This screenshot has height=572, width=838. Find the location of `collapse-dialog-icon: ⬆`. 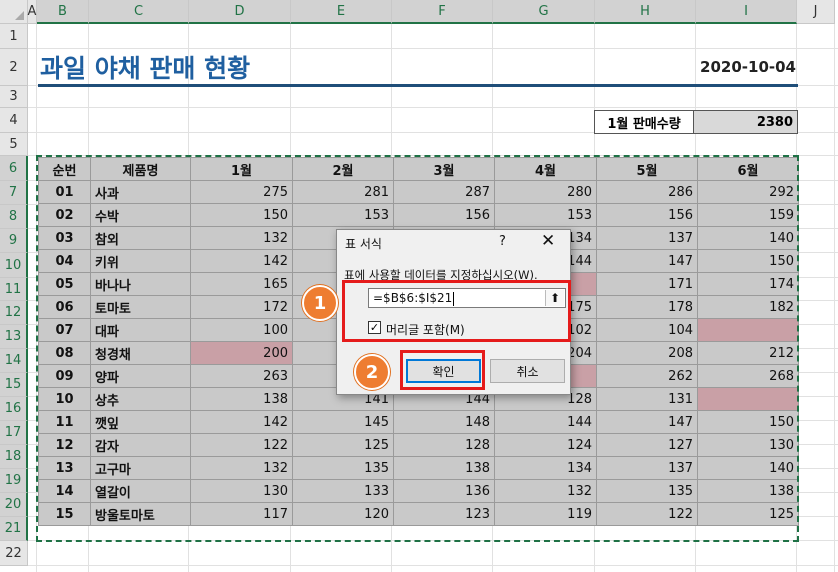

collapse-dialog-icon: ⬆ is located at coordinates (554, 298).